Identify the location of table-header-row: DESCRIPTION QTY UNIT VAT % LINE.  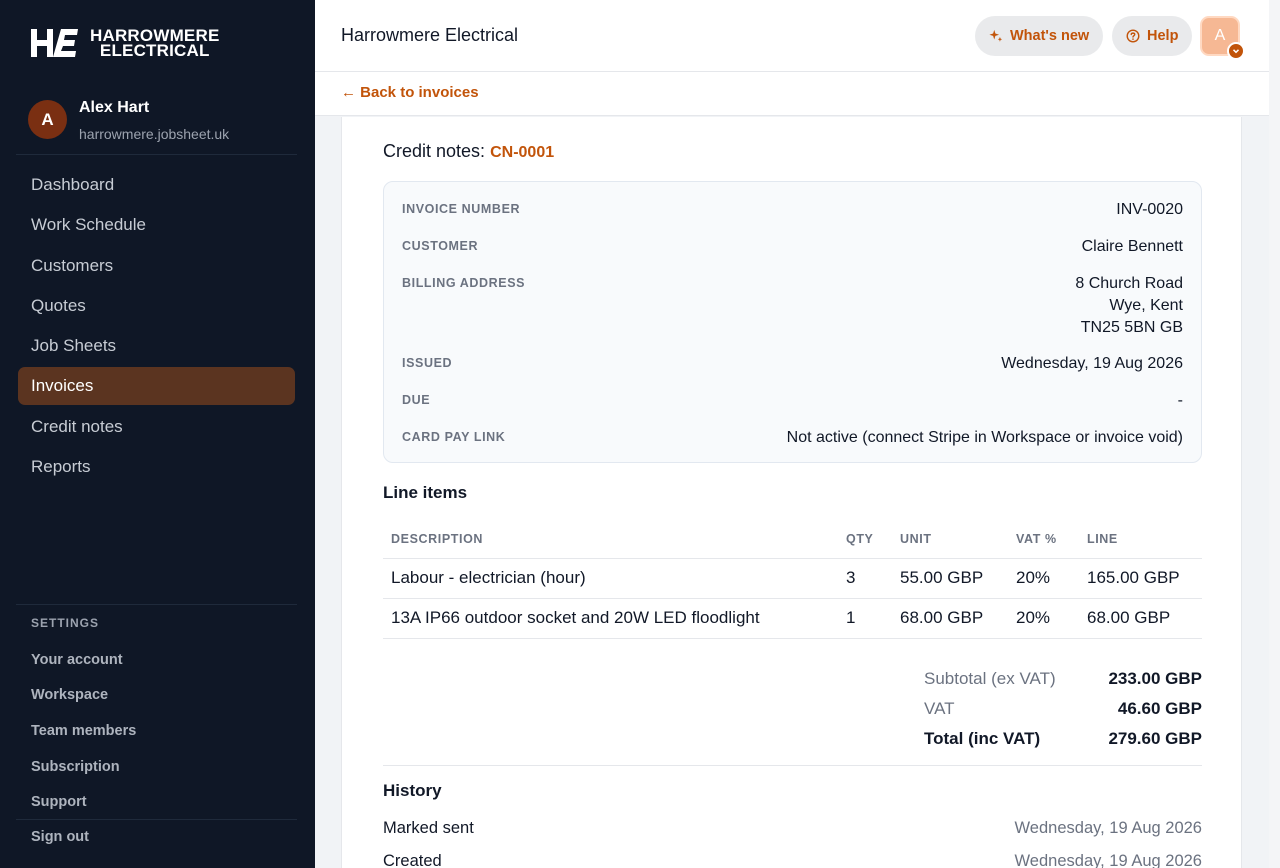
(792, 540).